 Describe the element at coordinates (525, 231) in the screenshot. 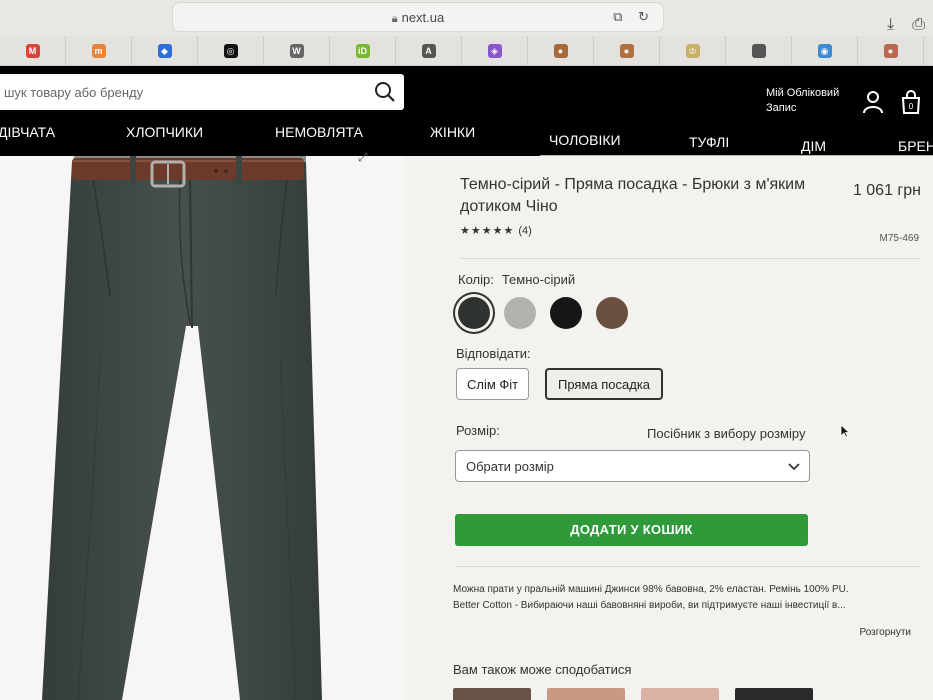

I see `rating-count: (4)` at that location.